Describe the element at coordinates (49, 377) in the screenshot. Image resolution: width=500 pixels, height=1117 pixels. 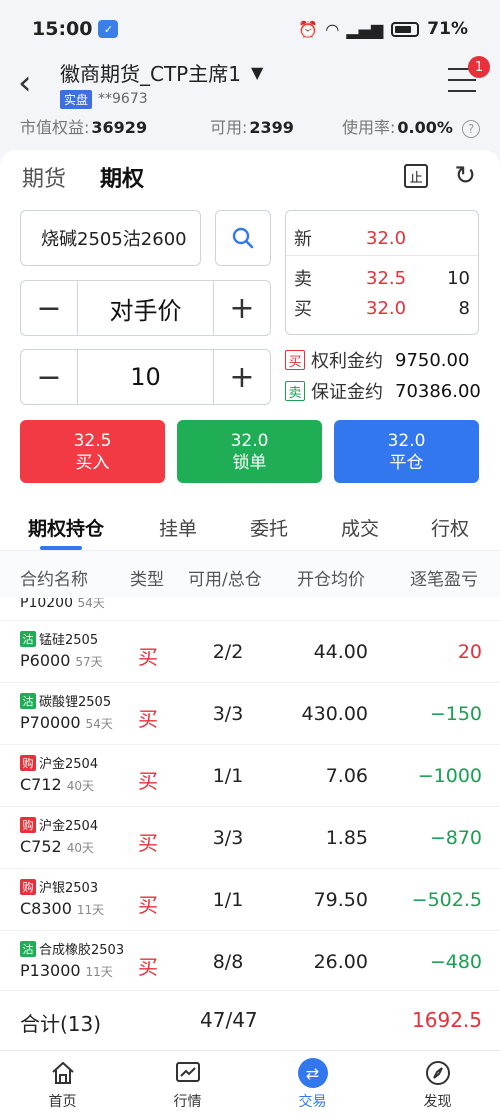
I see `qty-minus-button: −` at that location.